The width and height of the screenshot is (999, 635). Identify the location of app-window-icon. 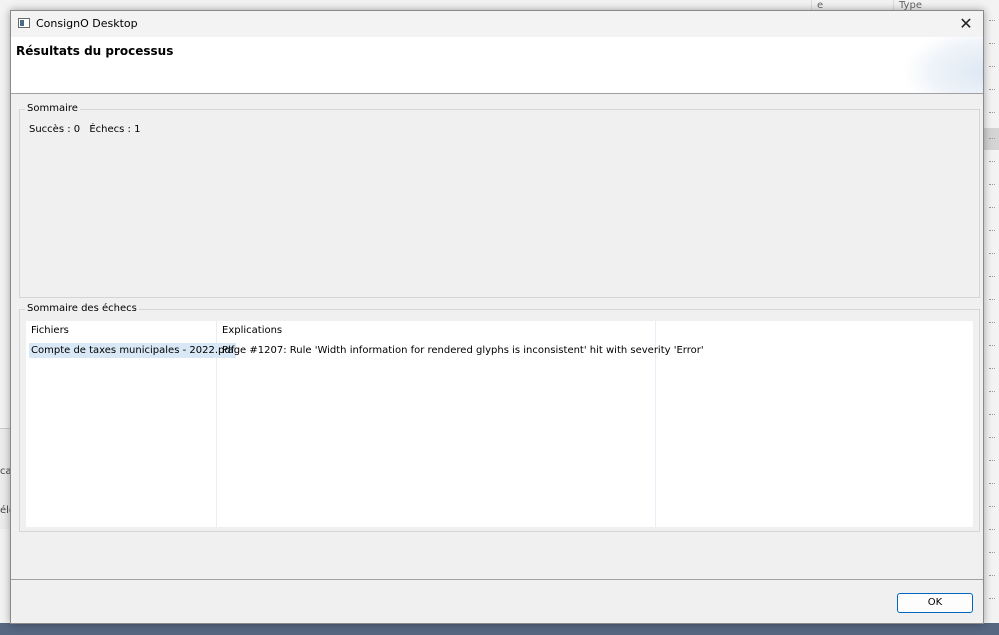
(24, 23).